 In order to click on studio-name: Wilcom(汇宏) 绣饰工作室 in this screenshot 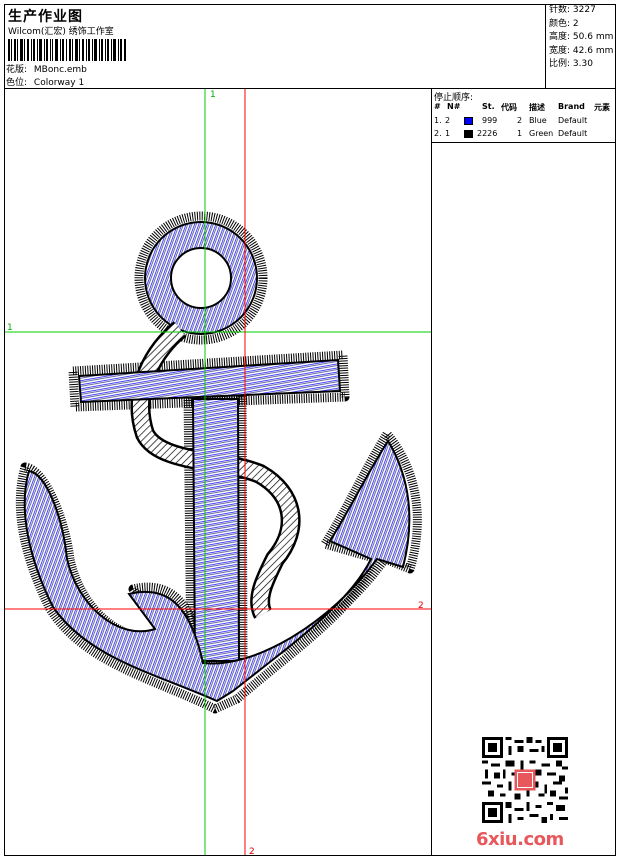, I will do `click(61, 32)`.